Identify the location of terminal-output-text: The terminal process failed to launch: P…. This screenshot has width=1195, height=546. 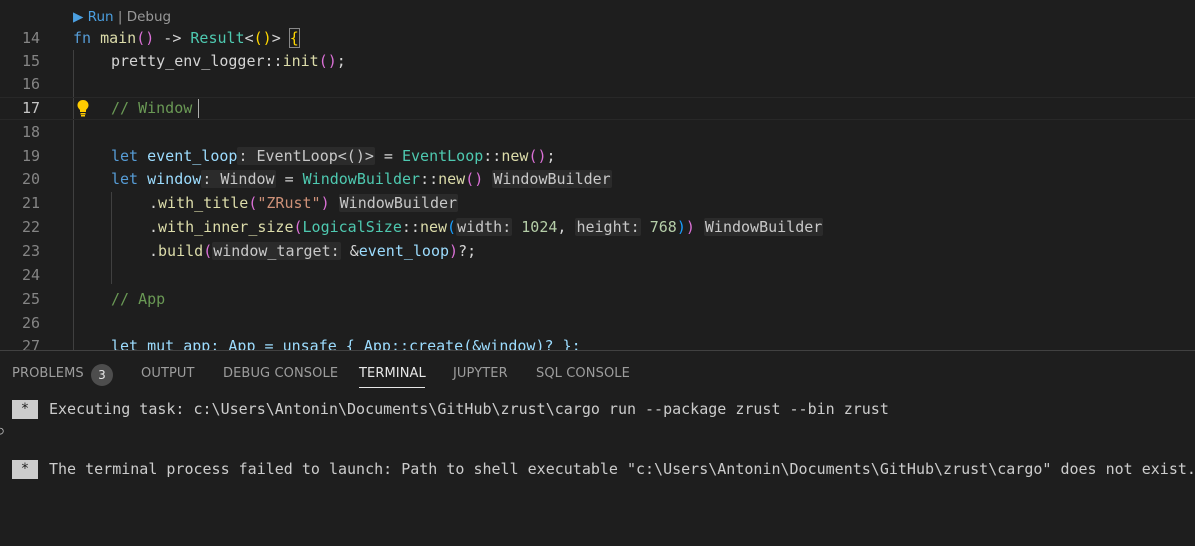
(622, 469).